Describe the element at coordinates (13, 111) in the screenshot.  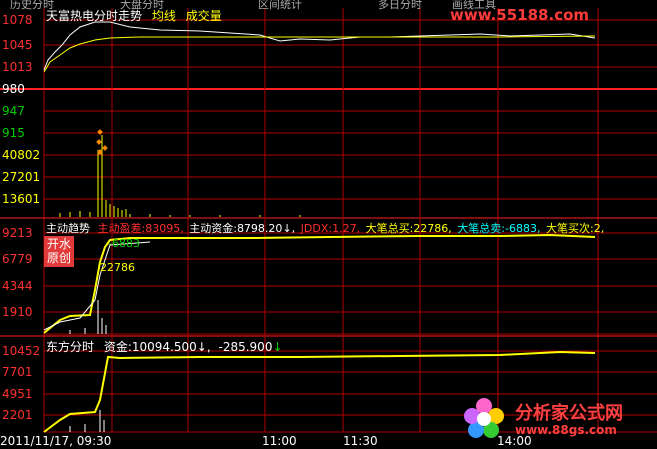
I see `price-tick-5: 947` at that location.